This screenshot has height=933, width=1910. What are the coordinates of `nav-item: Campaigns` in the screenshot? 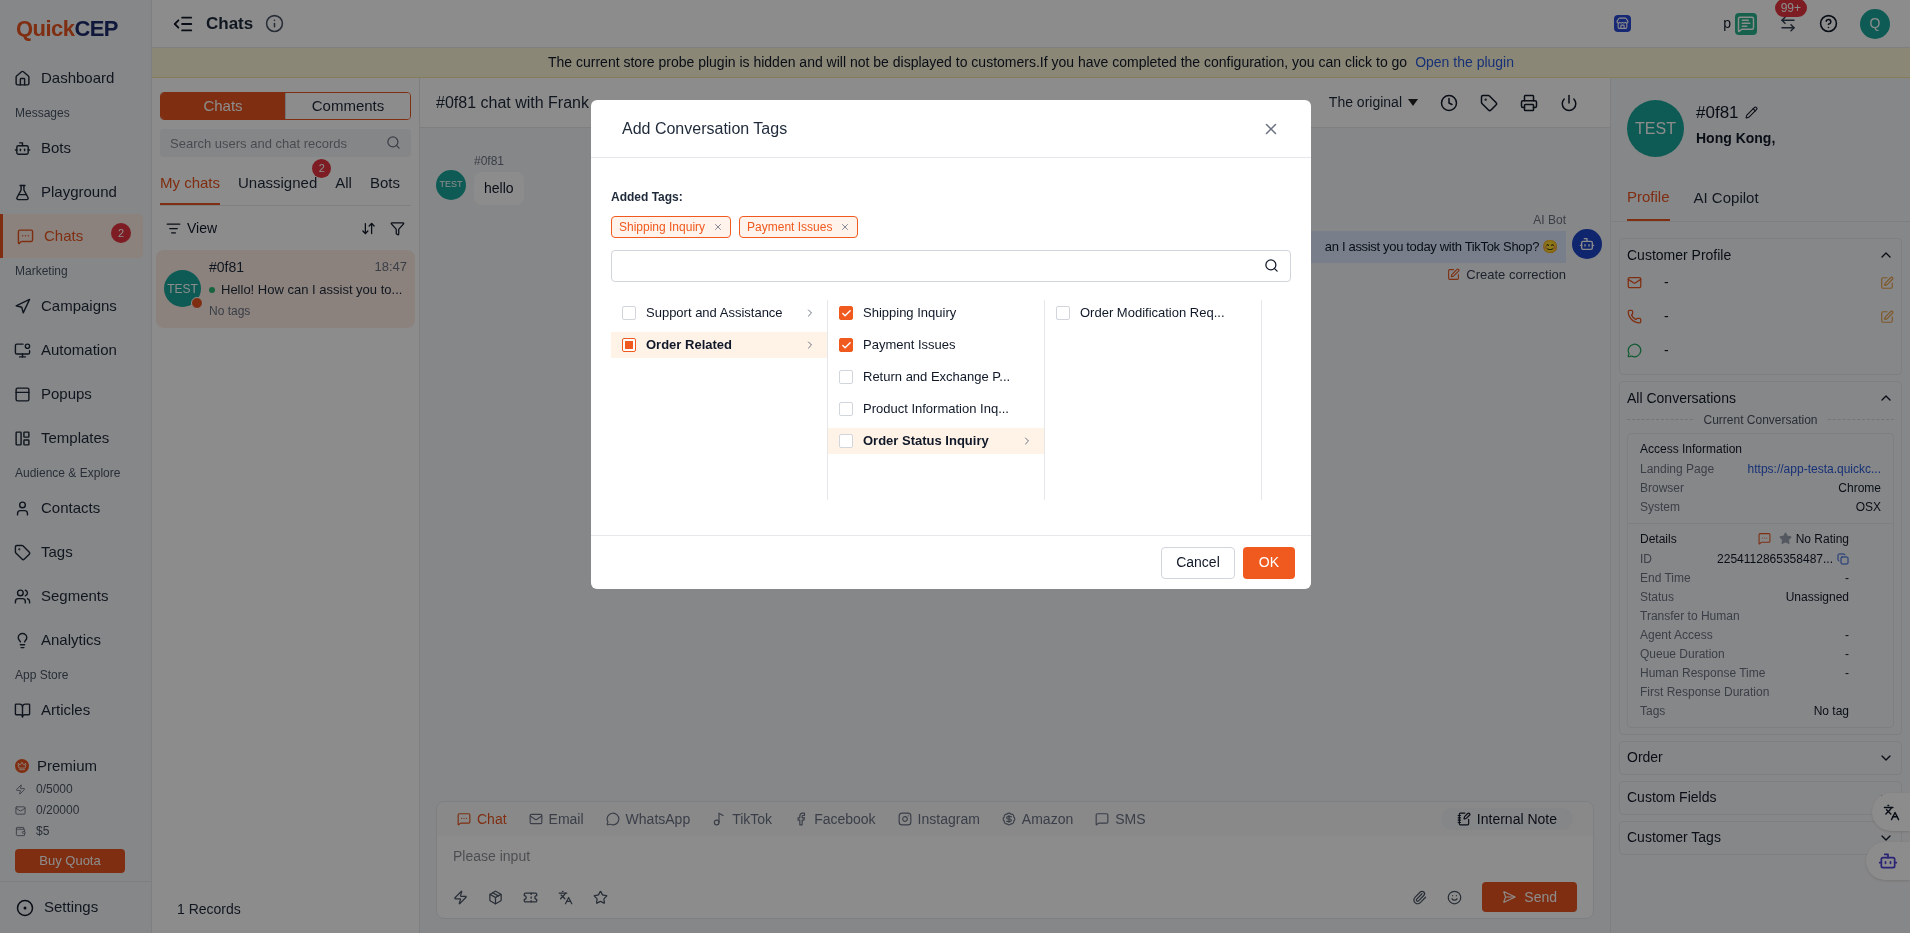 It's located at (71, 306).